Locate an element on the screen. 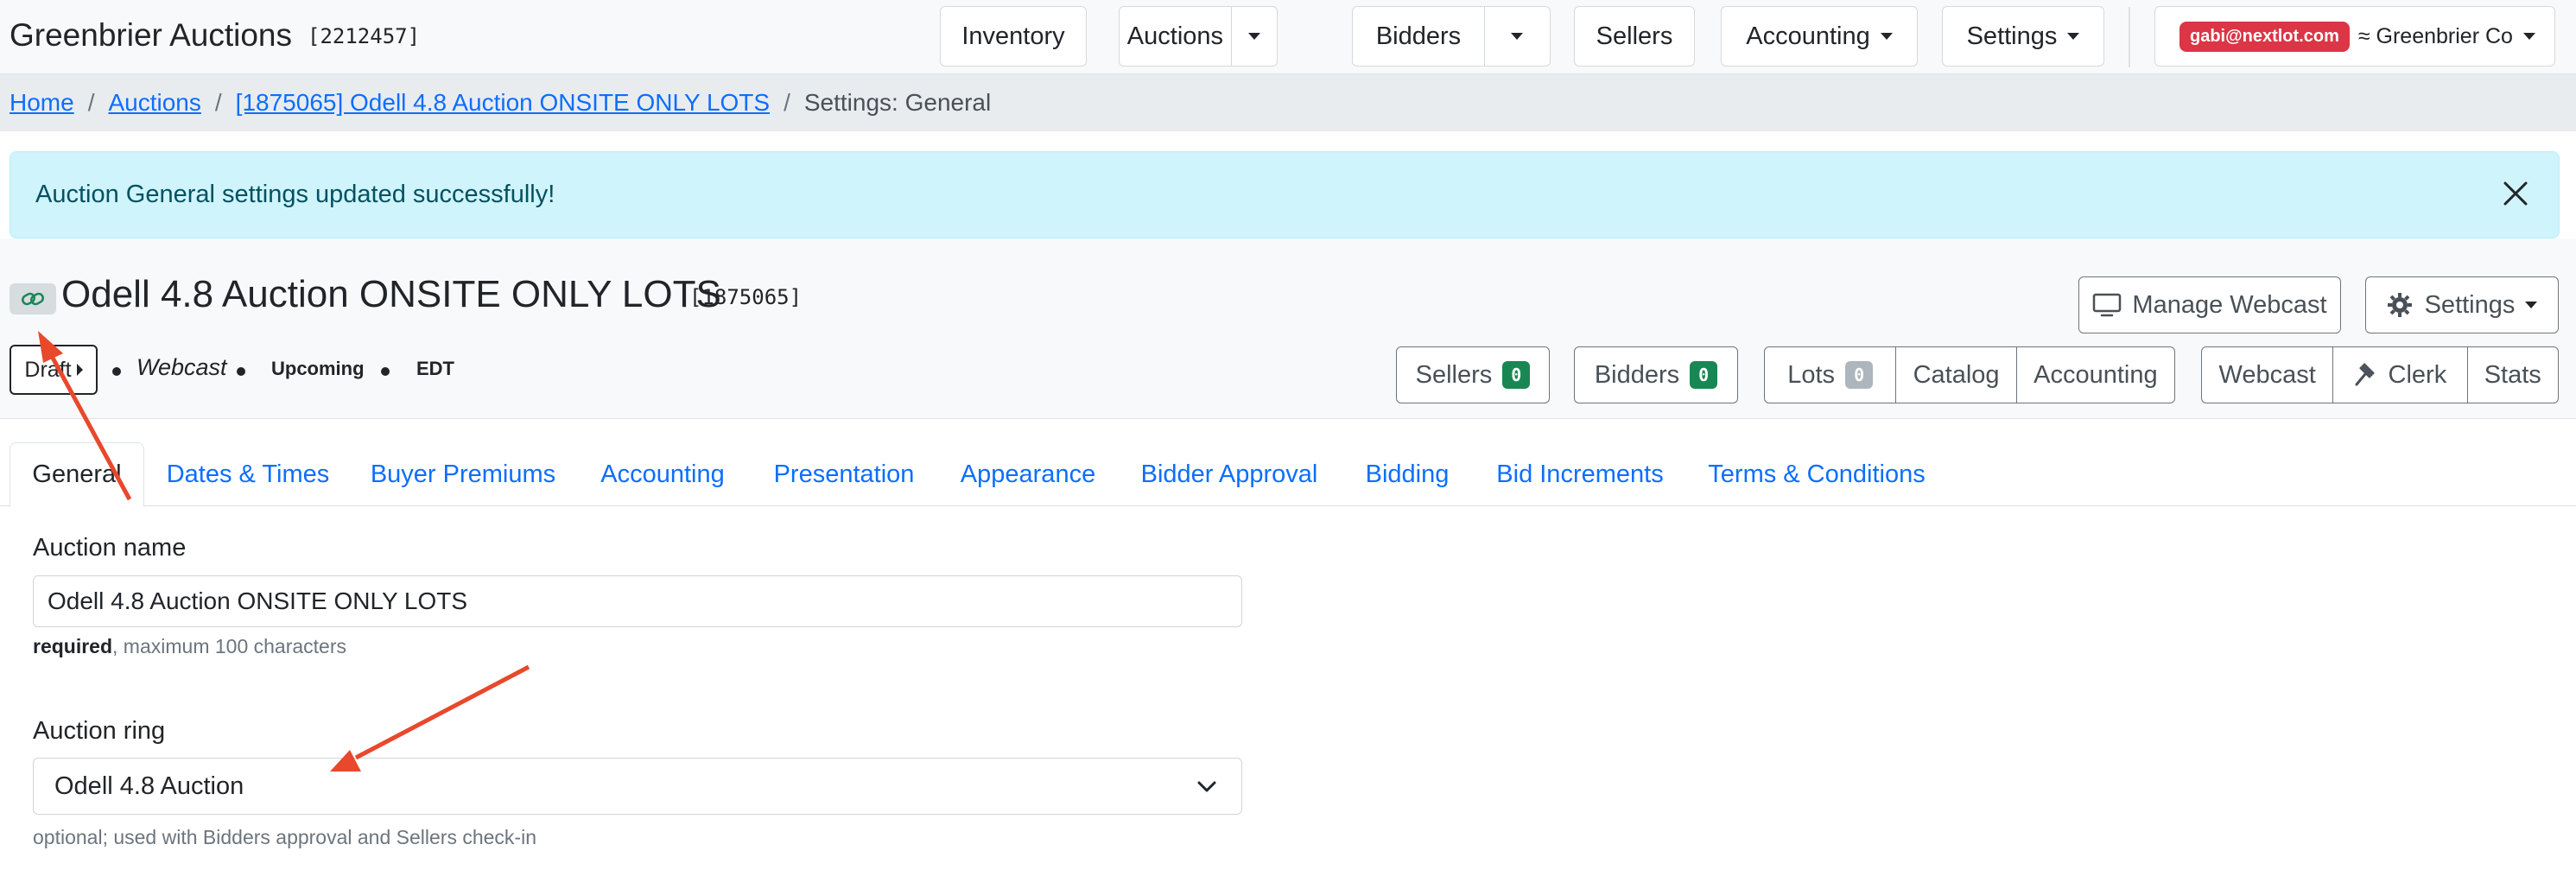 The height and width of the screenshot is (889, 2576). auction-ring-label: Auction ring is located at coordinates (99, 731).